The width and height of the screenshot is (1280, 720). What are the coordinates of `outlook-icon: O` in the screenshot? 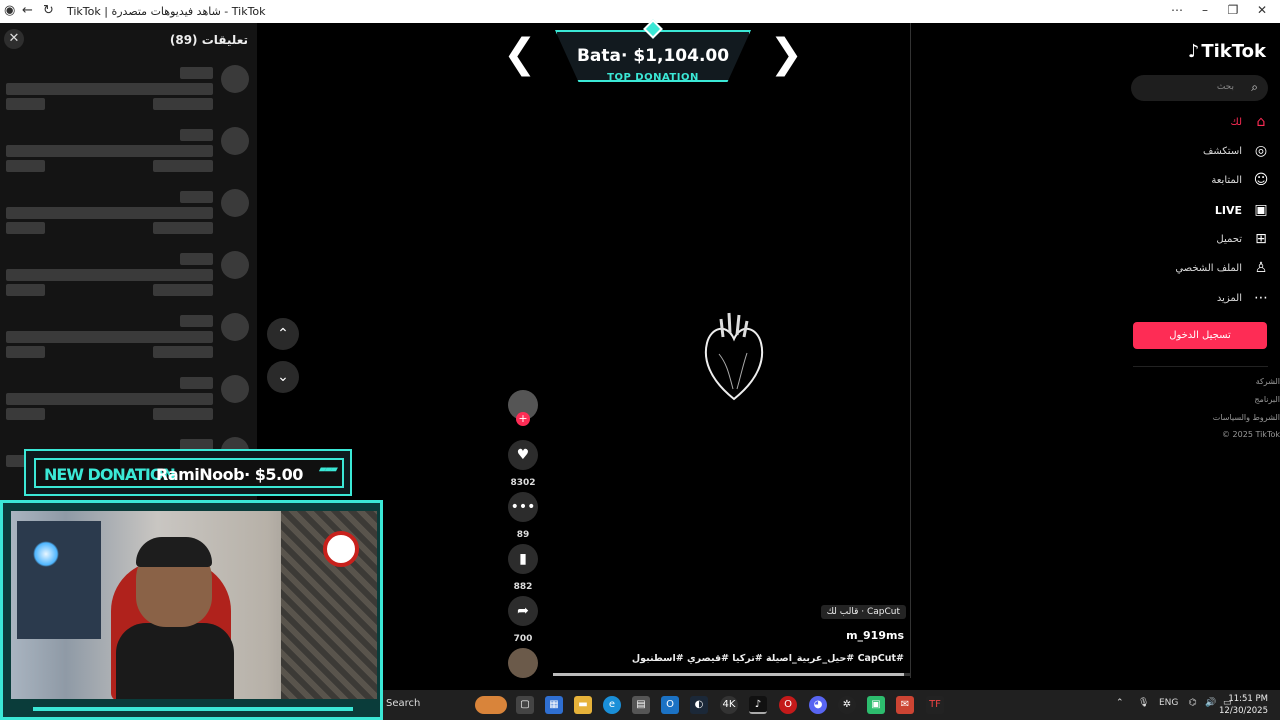 It's located at (670, 705).